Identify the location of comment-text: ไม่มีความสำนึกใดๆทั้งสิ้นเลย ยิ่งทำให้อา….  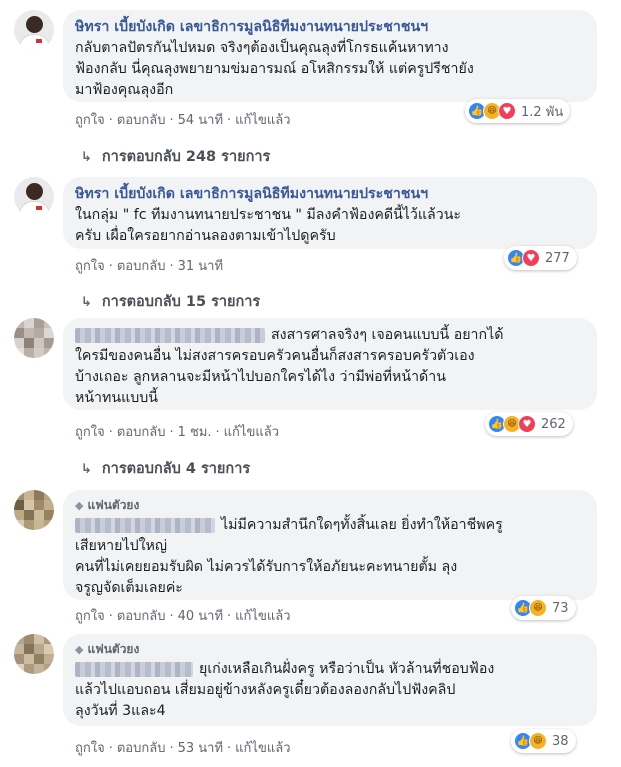
(362, 525).